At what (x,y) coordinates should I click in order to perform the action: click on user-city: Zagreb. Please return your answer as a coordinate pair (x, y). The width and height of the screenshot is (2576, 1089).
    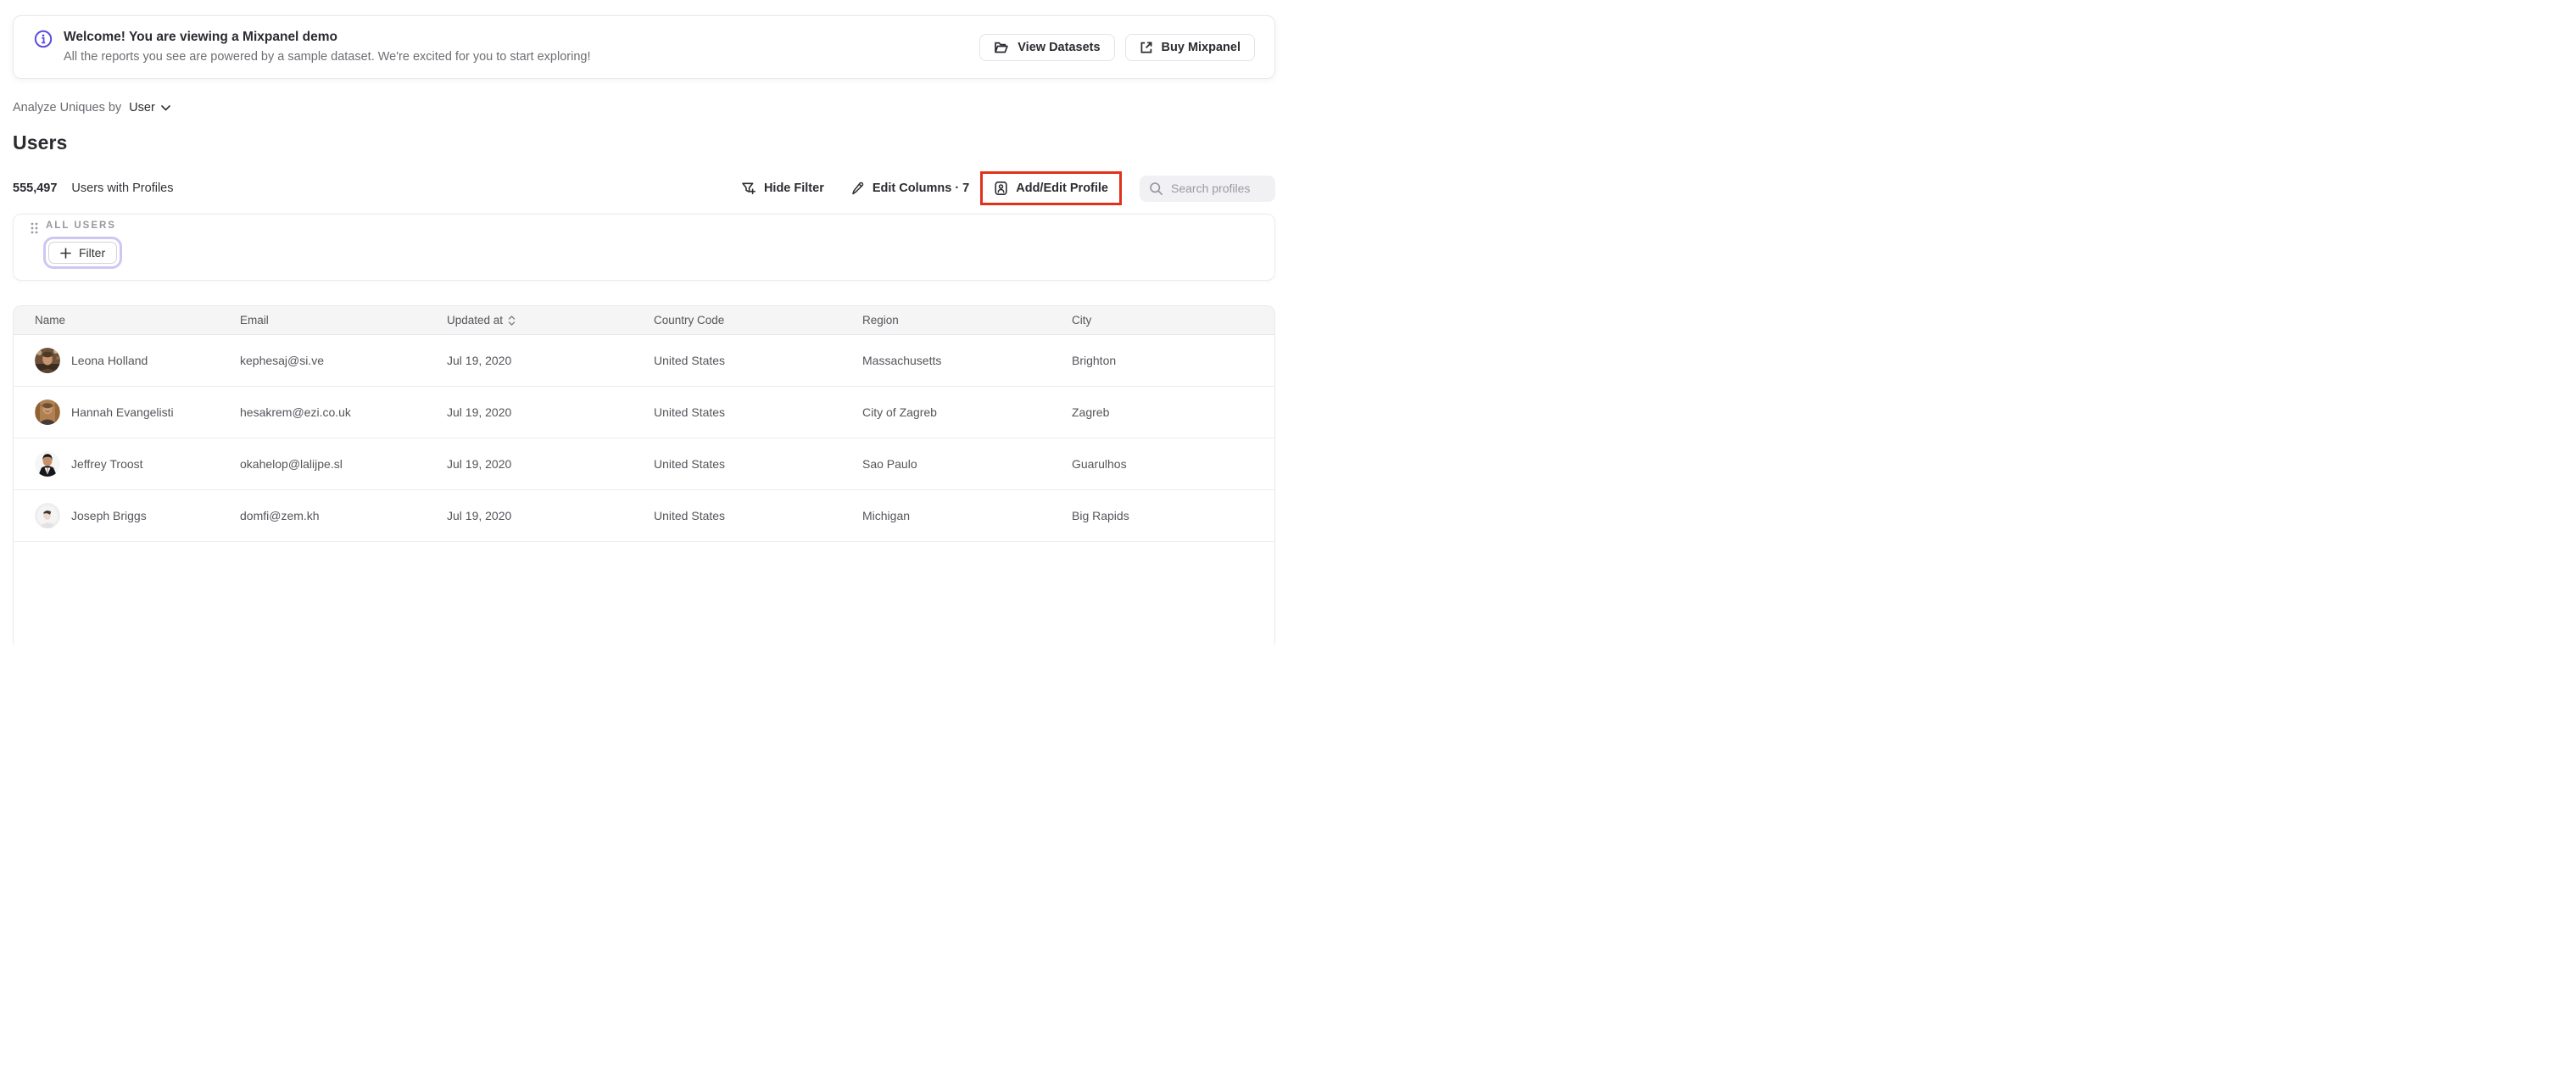
    Looking at the image, I should click on (1091, 412).